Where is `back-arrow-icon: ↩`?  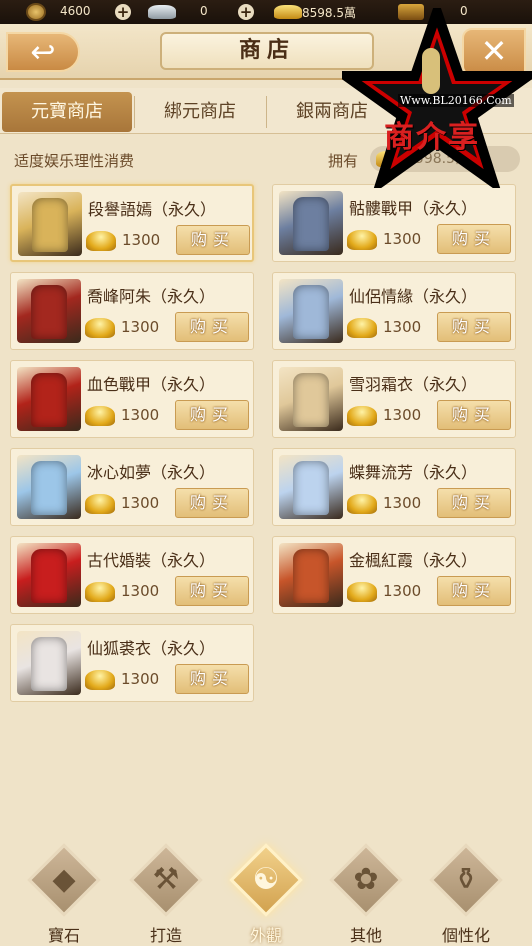 back-arrow-icon: ↩ is located at coordinates (43, 52).